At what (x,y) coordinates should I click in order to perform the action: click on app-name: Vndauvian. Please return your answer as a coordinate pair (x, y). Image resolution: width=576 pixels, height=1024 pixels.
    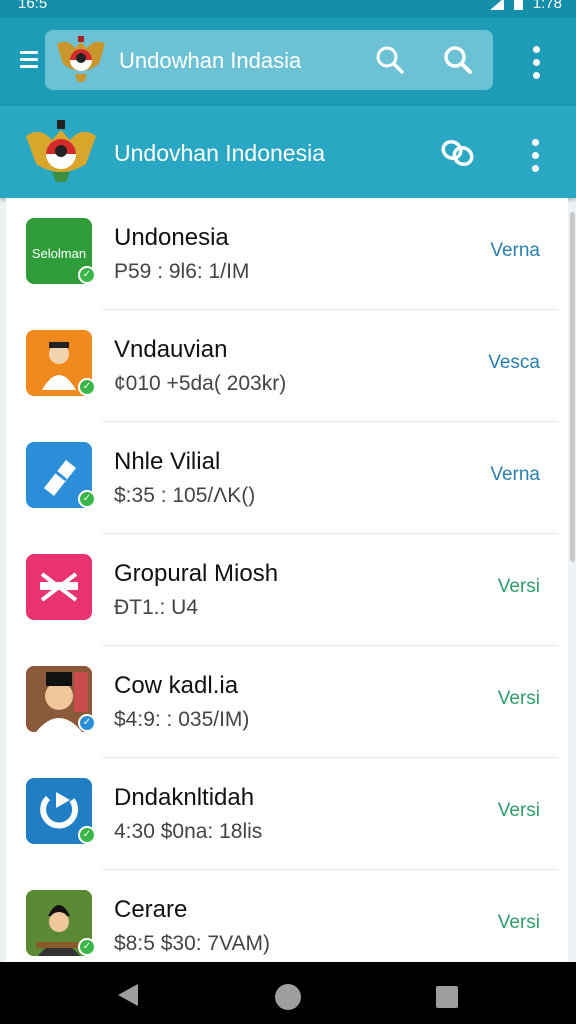
    Looking at the image, I should click on (171, 349).